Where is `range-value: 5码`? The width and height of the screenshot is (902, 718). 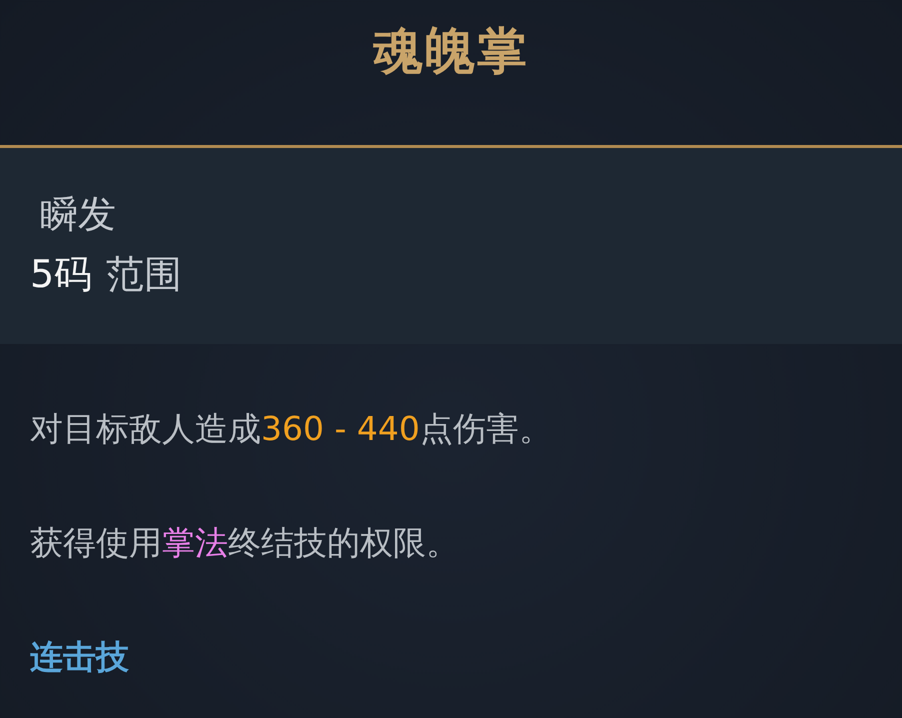
range-value: 5码 is located at coordinates (61, 274).